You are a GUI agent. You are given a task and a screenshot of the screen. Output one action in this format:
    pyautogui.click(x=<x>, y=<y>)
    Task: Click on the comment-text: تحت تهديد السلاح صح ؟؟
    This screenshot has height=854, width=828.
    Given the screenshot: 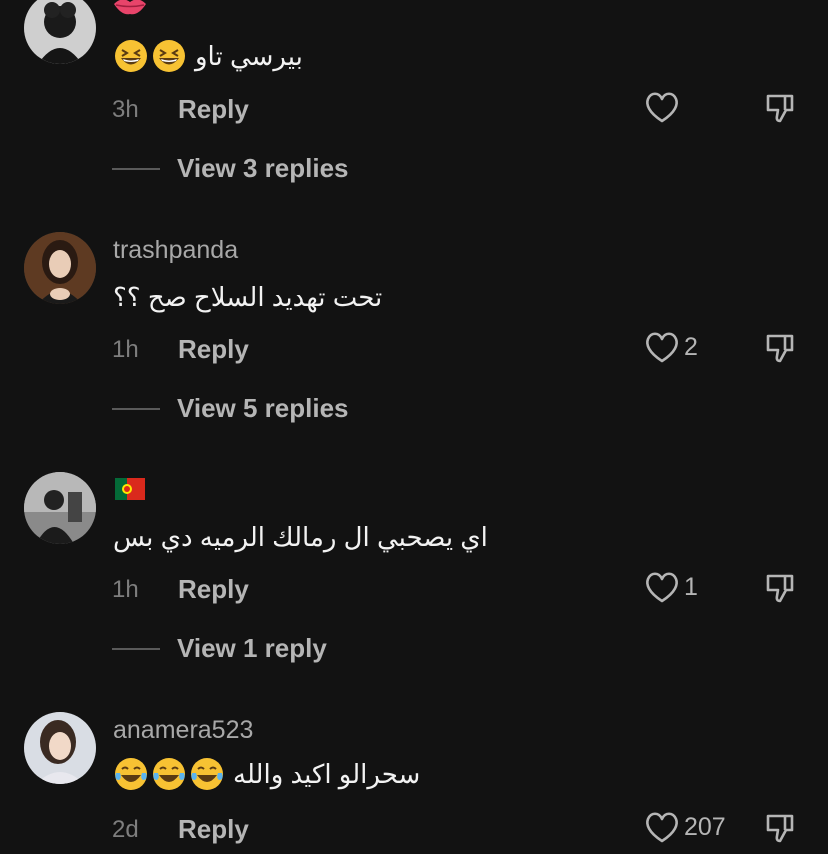 What is the action you would take?
    pyautogui.click(x=247, y=297)
    